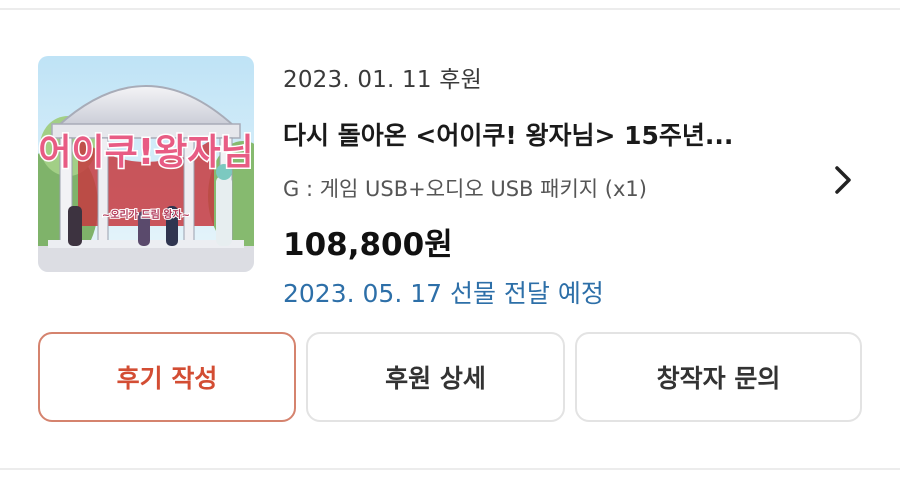 The image size is (900, 478). Describe the element at coordinates (843, 180) in the screenshot. I see `chevron-right-icon` at that location.